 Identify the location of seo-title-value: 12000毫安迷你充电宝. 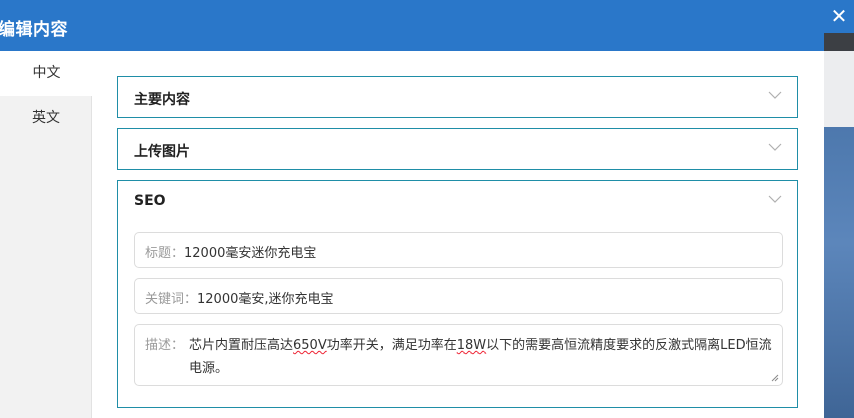
(250, 253).